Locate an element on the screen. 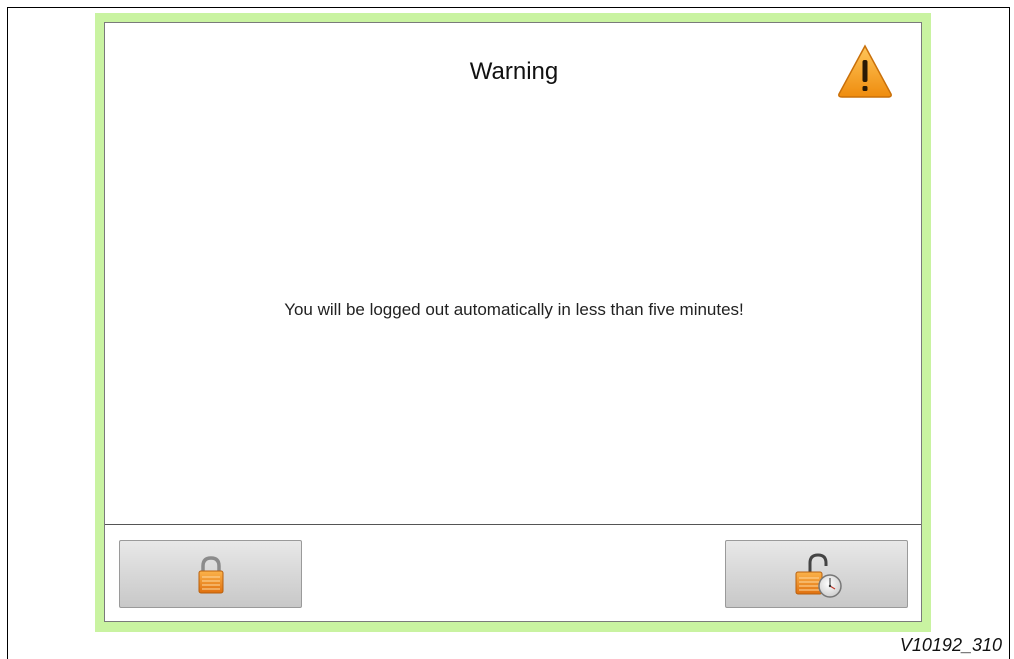  padlock-open-timer-icon is located at coordinates (818, 575).